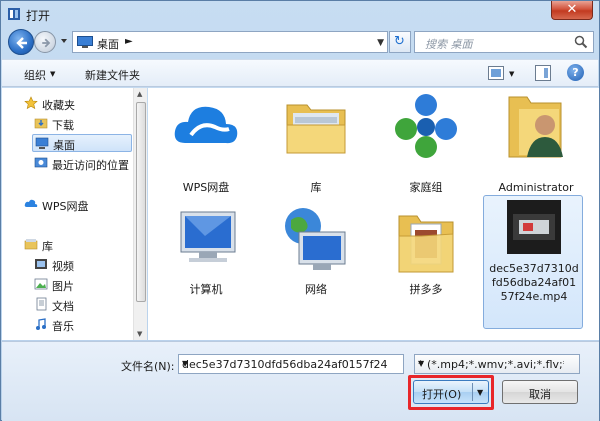 The image size is (600, 421). I want to click on close-icon: ✕, so click(572, 9).